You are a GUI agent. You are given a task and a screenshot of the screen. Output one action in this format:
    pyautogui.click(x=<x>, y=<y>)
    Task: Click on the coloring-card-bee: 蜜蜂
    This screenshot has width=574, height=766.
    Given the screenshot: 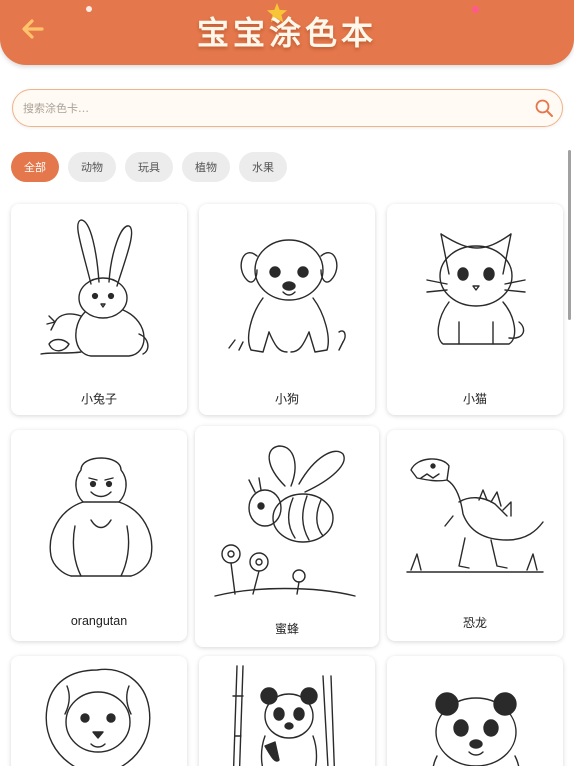 What is the action you would take?
    pyautogui.click(x=287, y=536)
    